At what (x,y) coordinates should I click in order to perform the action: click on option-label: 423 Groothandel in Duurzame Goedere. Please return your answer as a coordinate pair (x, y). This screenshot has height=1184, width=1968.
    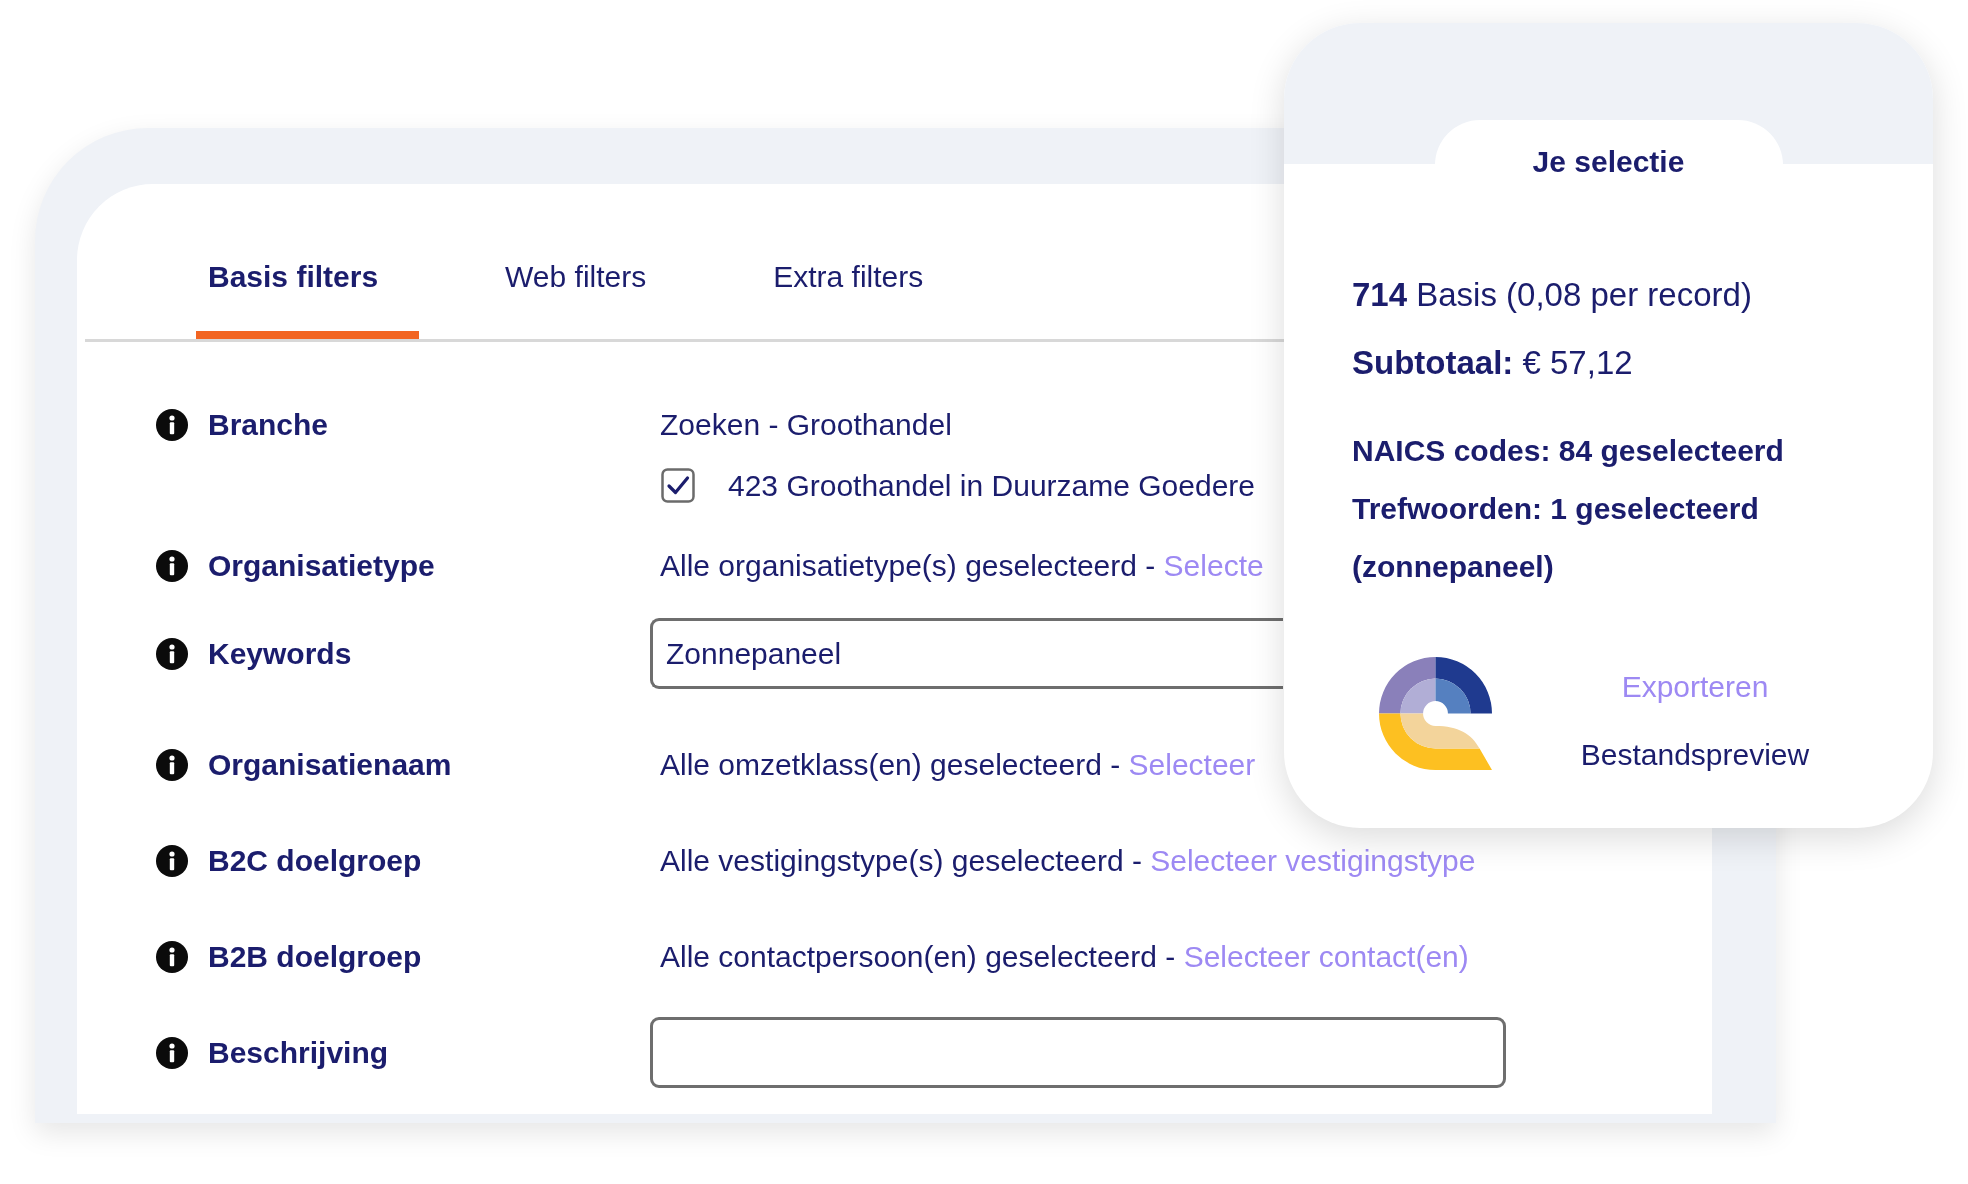
    Looking at the image, I should click on (991, 485).